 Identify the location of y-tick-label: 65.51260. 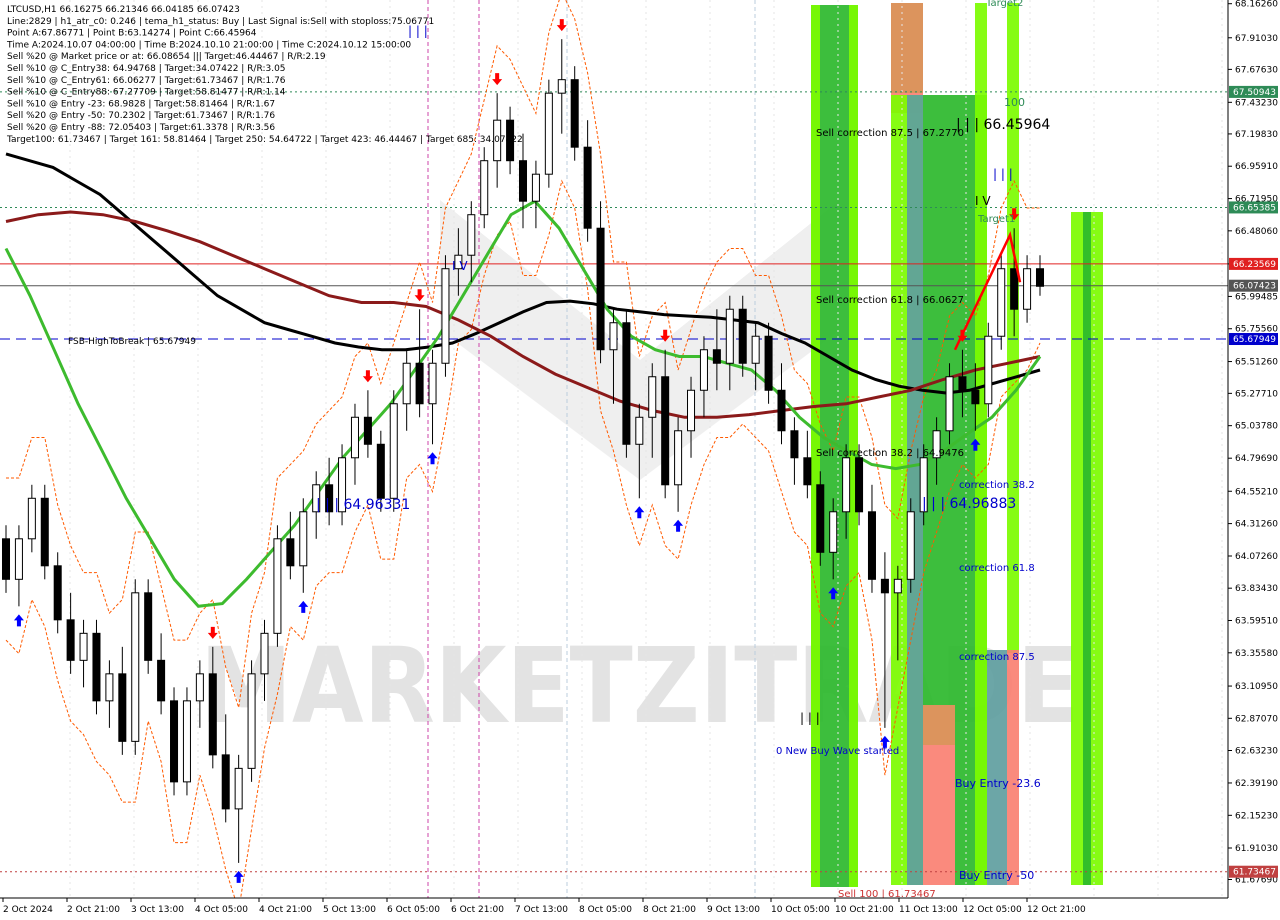
(1256, 363).